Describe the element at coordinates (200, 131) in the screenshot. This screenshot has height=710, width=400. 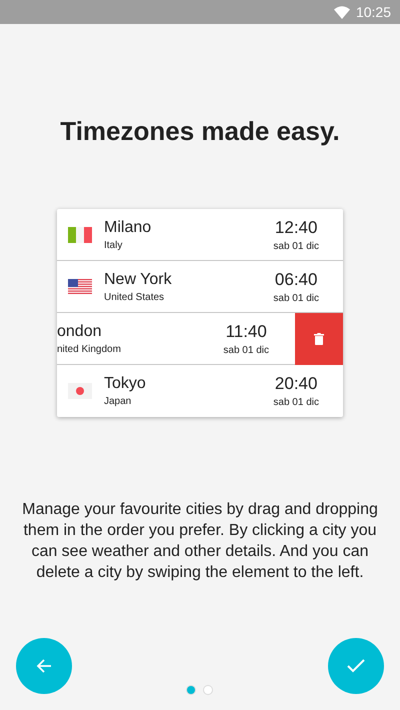
I see `page-title: Timezones made easy.` at that location.